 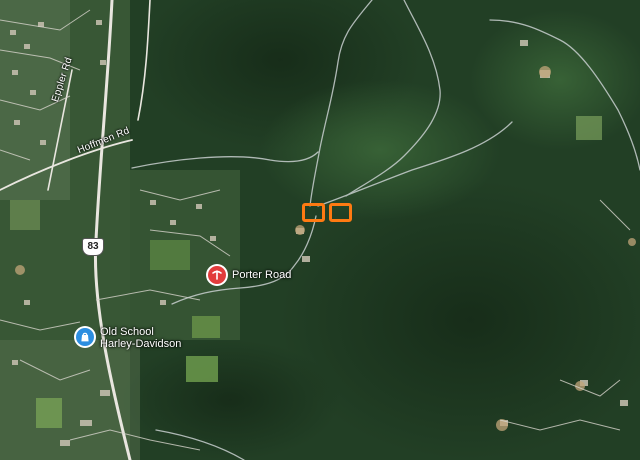 I want to click on flag-icon, so click(x=217, y=275).